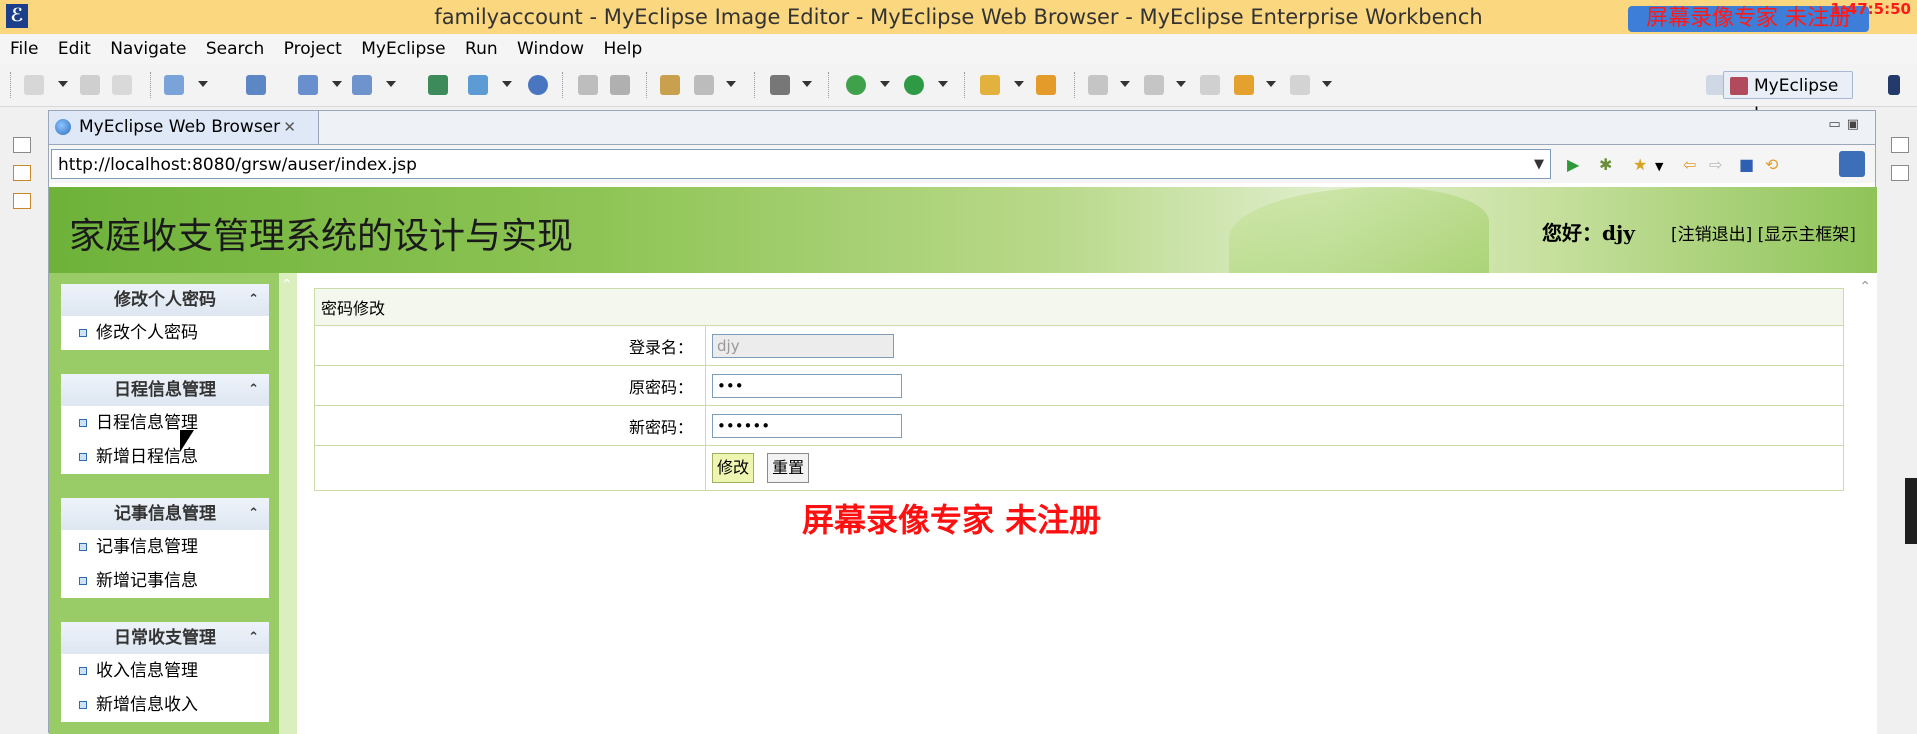  I want to click on menu-help: Help, so click(622, 49).